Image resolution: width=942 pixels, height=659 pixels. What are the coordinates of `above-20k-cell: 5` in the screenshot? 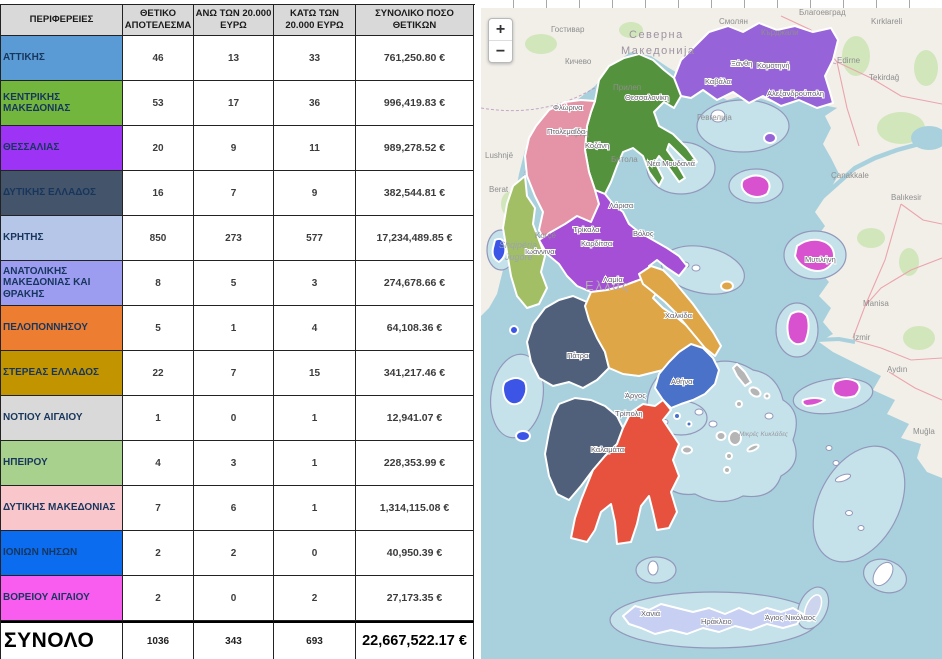 It's located at (234, 283).